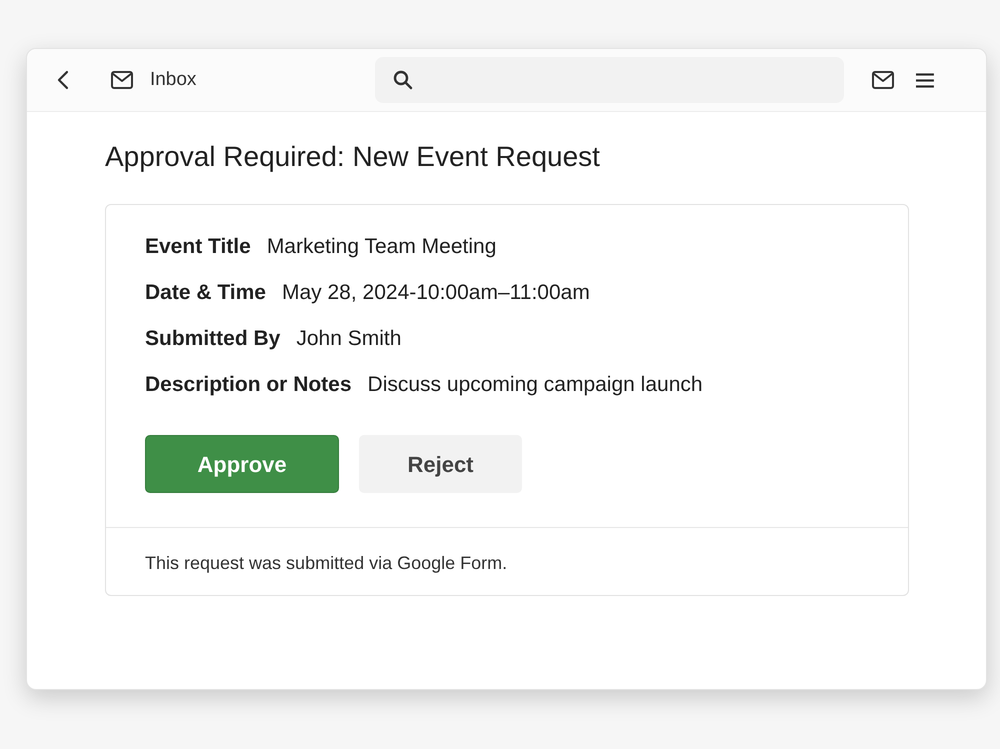  What do you see at coordinates (173, 80) in the screenshot?
I see `folder-label: Inbox` at bounding box center [173, 80].